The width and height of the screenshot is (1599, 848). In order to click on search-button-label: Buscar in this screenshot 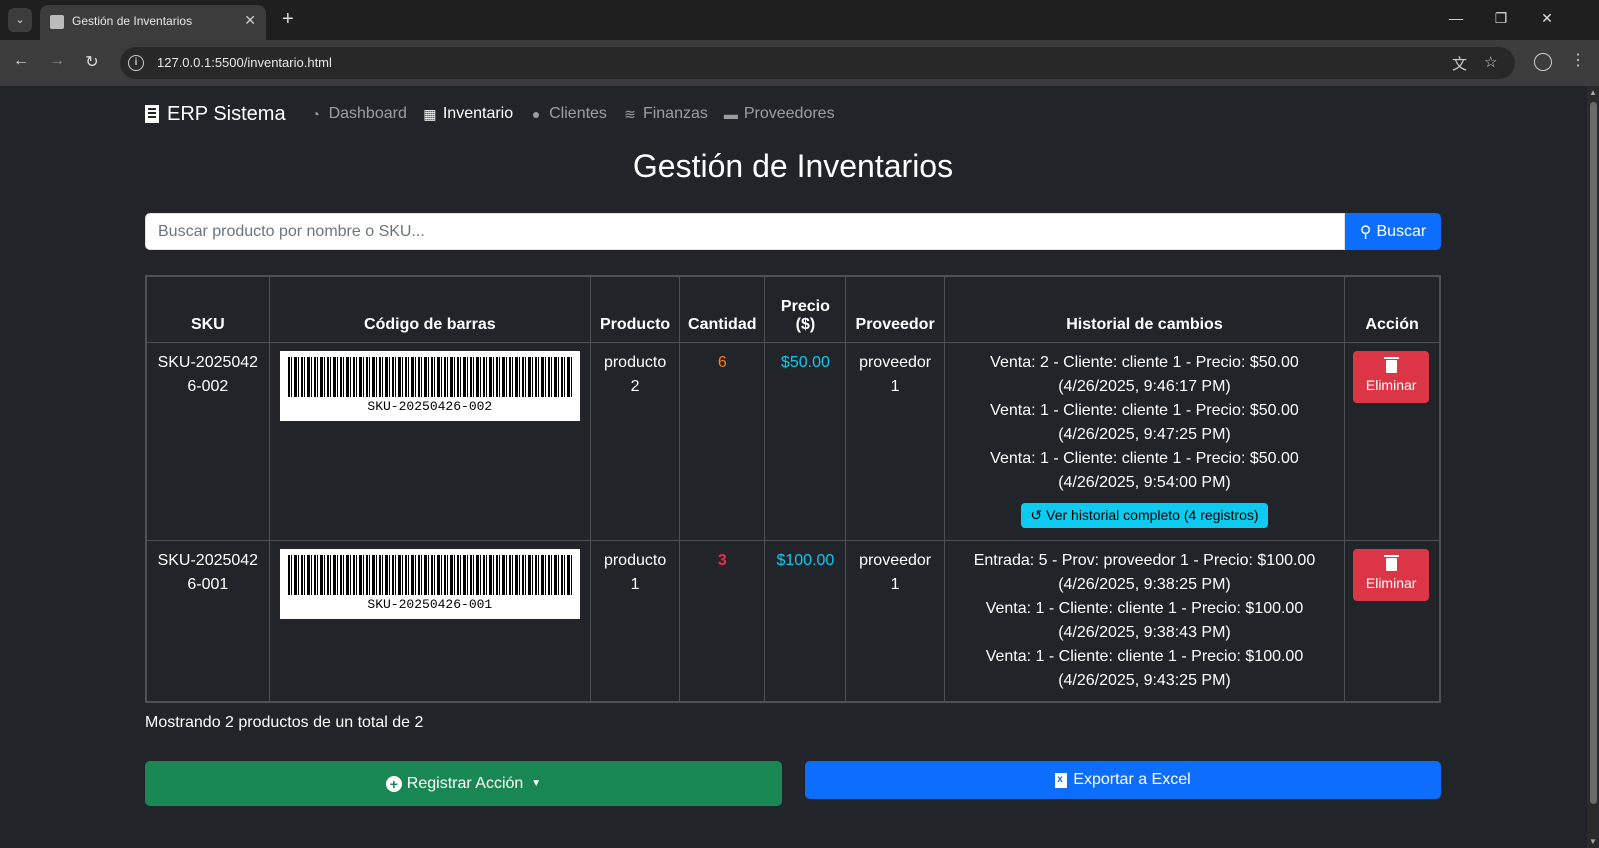, I will do `click(1401, 231)`.